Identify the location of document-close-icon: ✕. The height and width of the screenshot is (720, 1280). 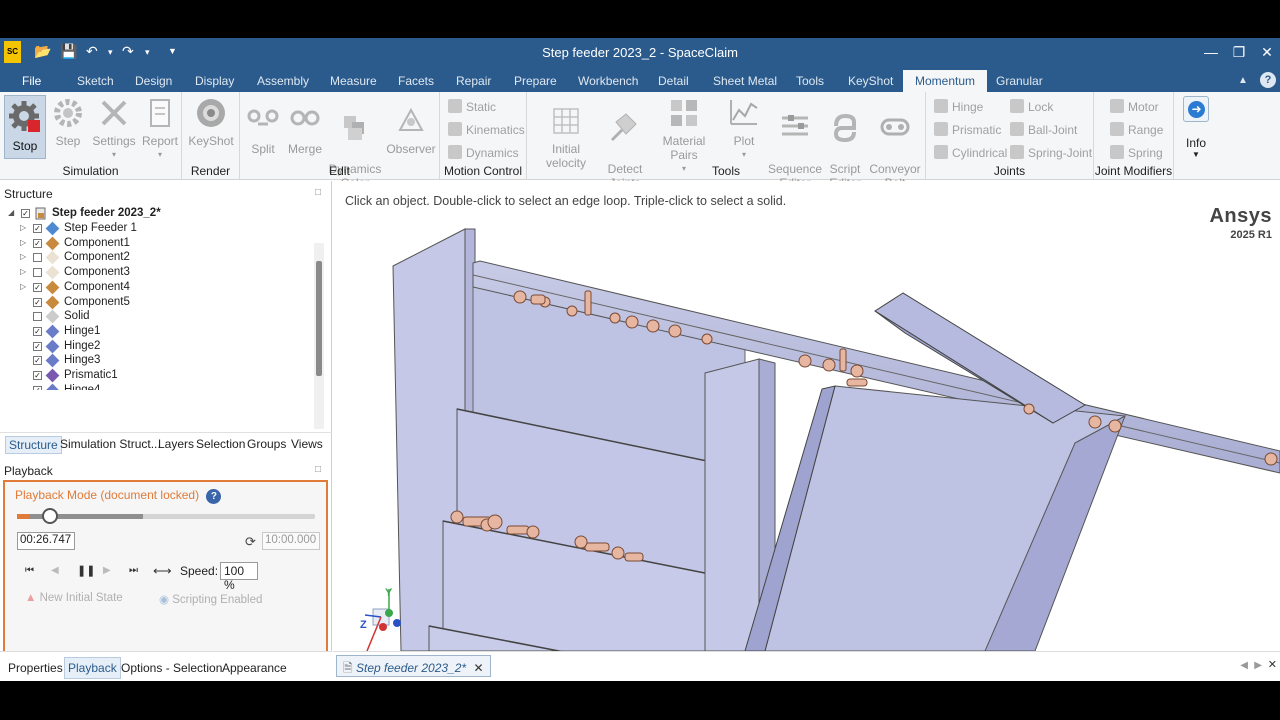
(478, 668).